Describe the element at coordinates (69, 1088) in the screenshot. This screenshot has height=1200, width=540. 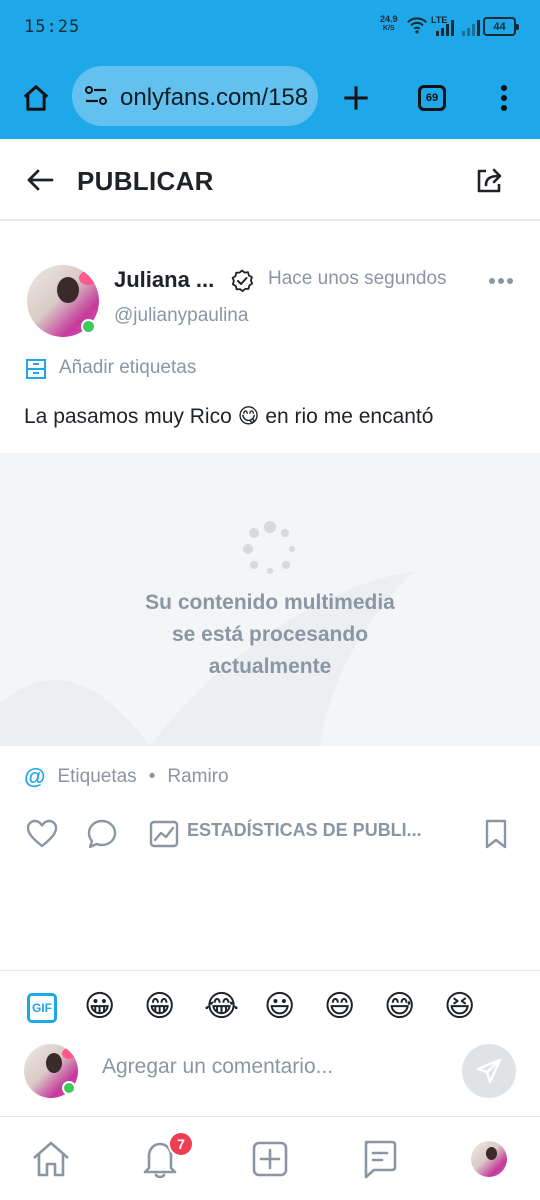
I see `current-user-online-indicator` at that location.